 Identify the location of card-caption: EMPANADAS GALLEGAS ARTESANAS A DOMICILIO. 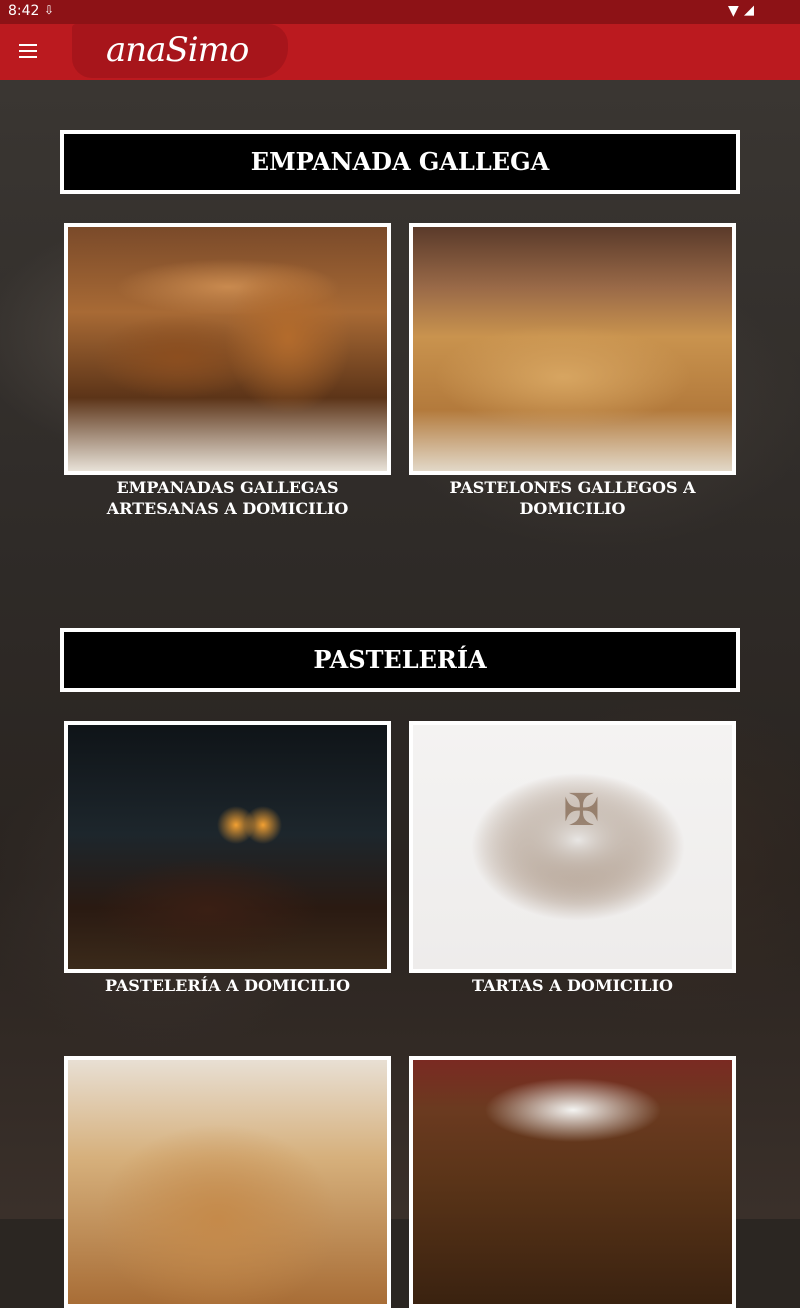
(227, 498).